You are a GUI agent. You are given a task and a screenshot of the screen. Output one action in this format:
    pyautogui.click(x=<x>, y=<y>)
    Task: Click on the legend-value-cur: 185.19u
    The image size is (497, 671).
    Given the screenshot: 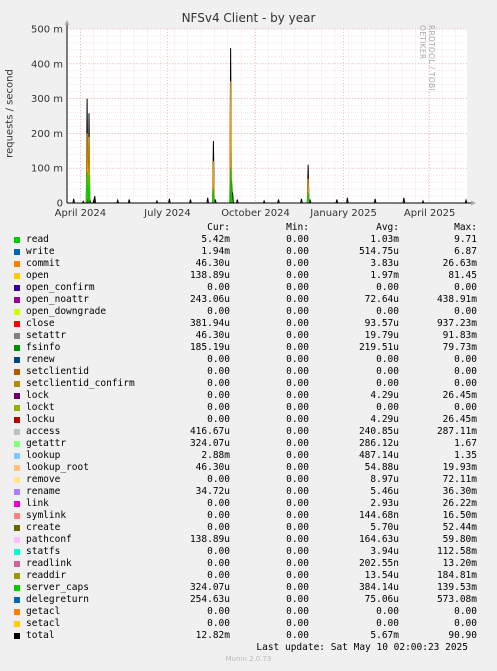 What is the action you would take?
    pyautogui.click(x=209, y=347)
    